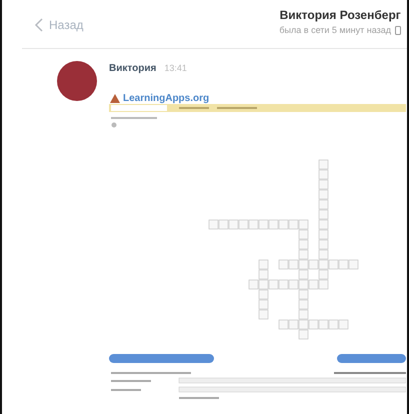  Describe the element at coordinates (340, 15) in the screenshot. I see `contact-name: Виктория Розенберг` at that location.